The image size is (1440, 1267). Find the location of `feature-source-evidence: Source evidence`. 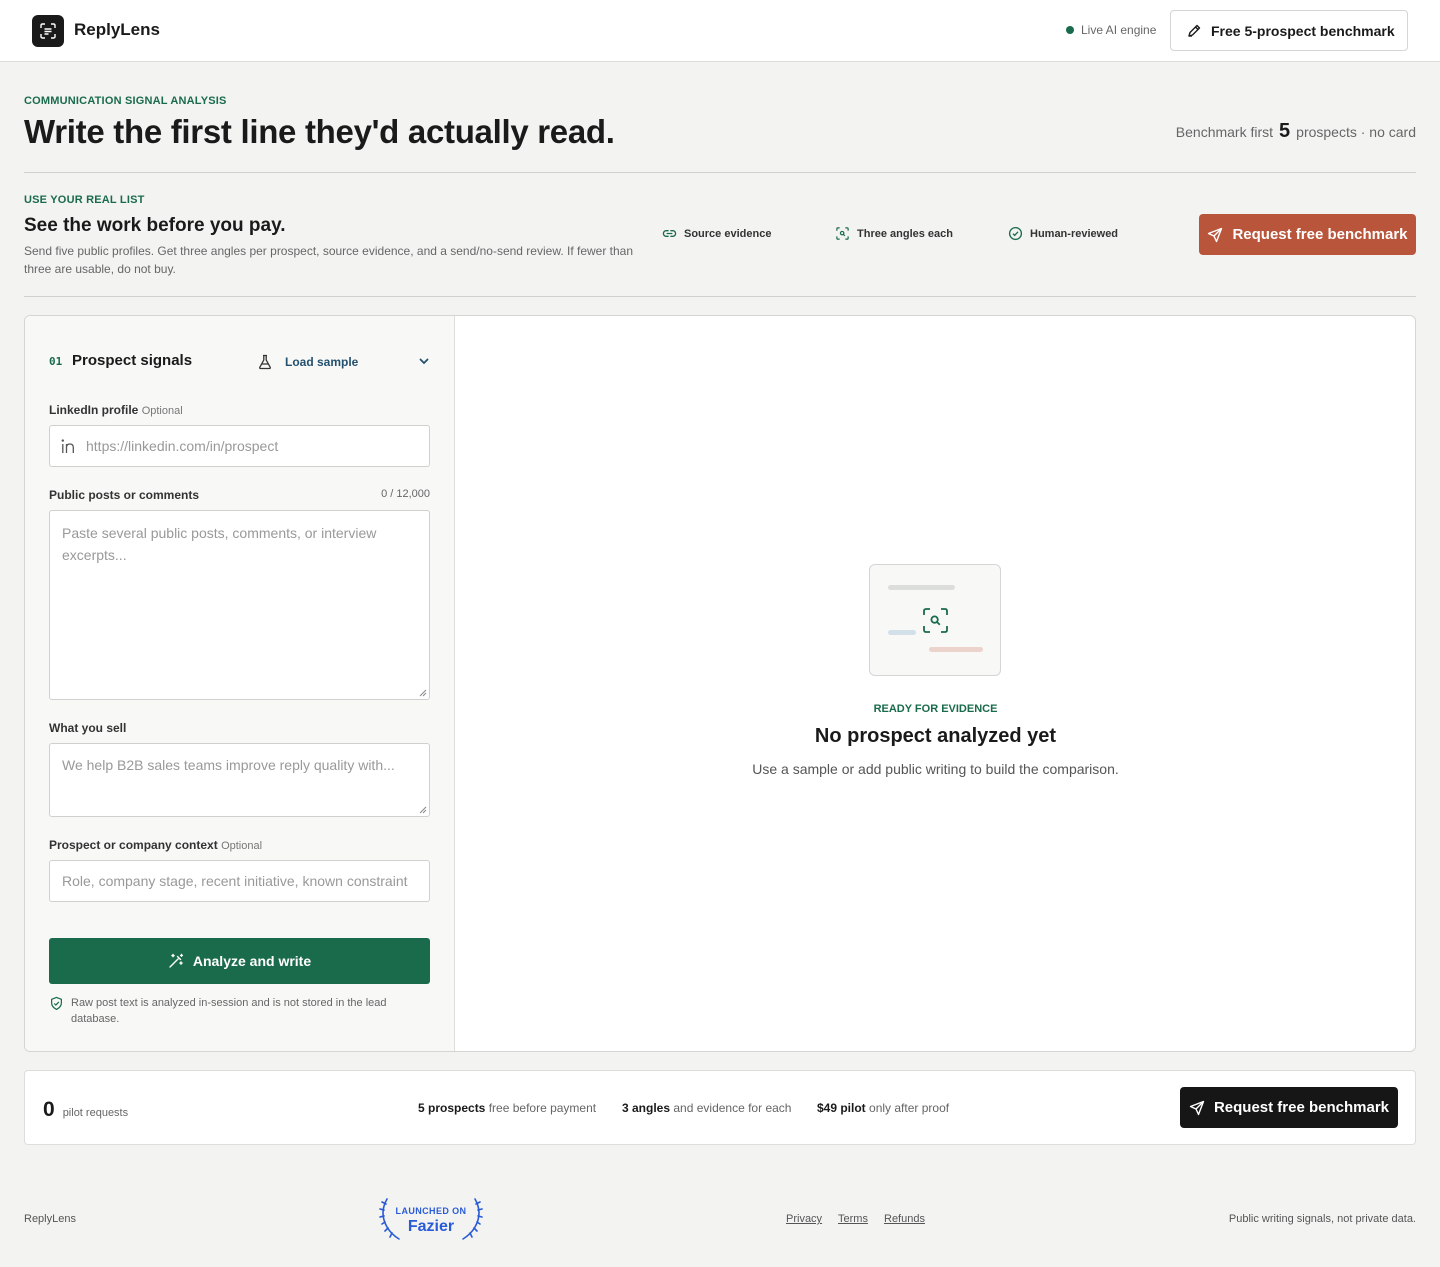

feature-source-evidence: Source evidence is located at coordinates (716, 233).